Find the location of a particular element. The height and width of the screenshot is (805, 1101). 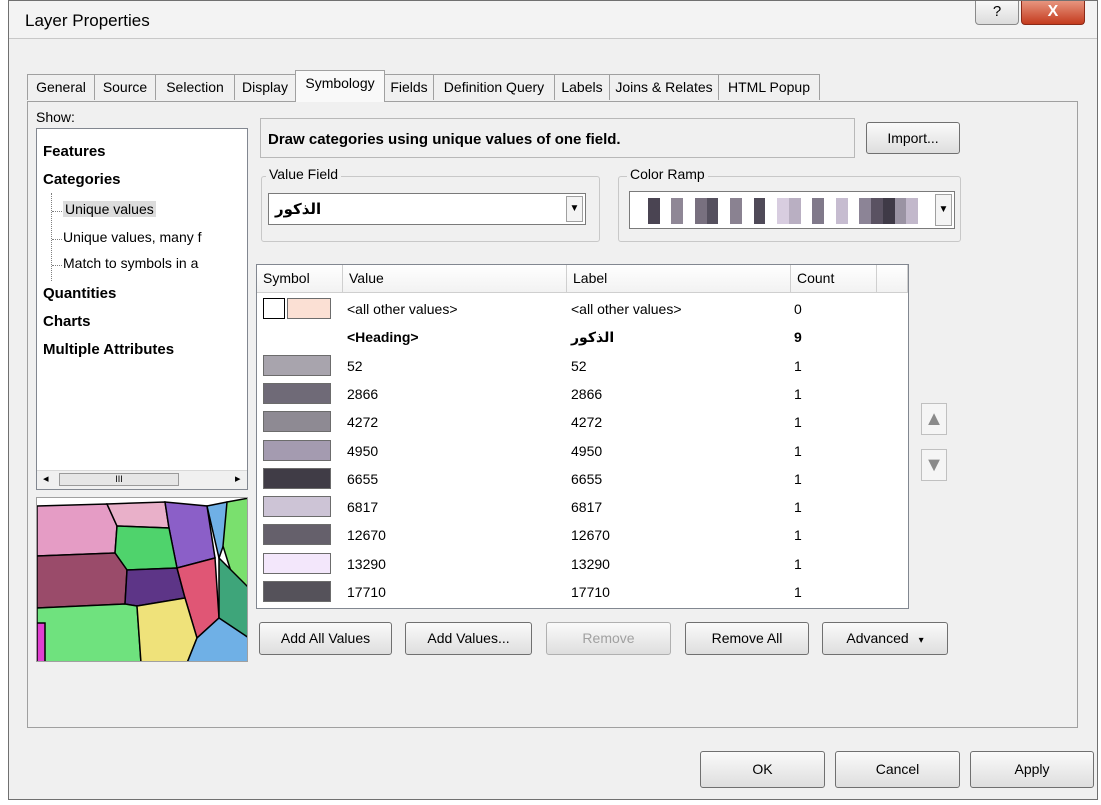

remove-all-button: Remove All is located at coordinates (747, 638).